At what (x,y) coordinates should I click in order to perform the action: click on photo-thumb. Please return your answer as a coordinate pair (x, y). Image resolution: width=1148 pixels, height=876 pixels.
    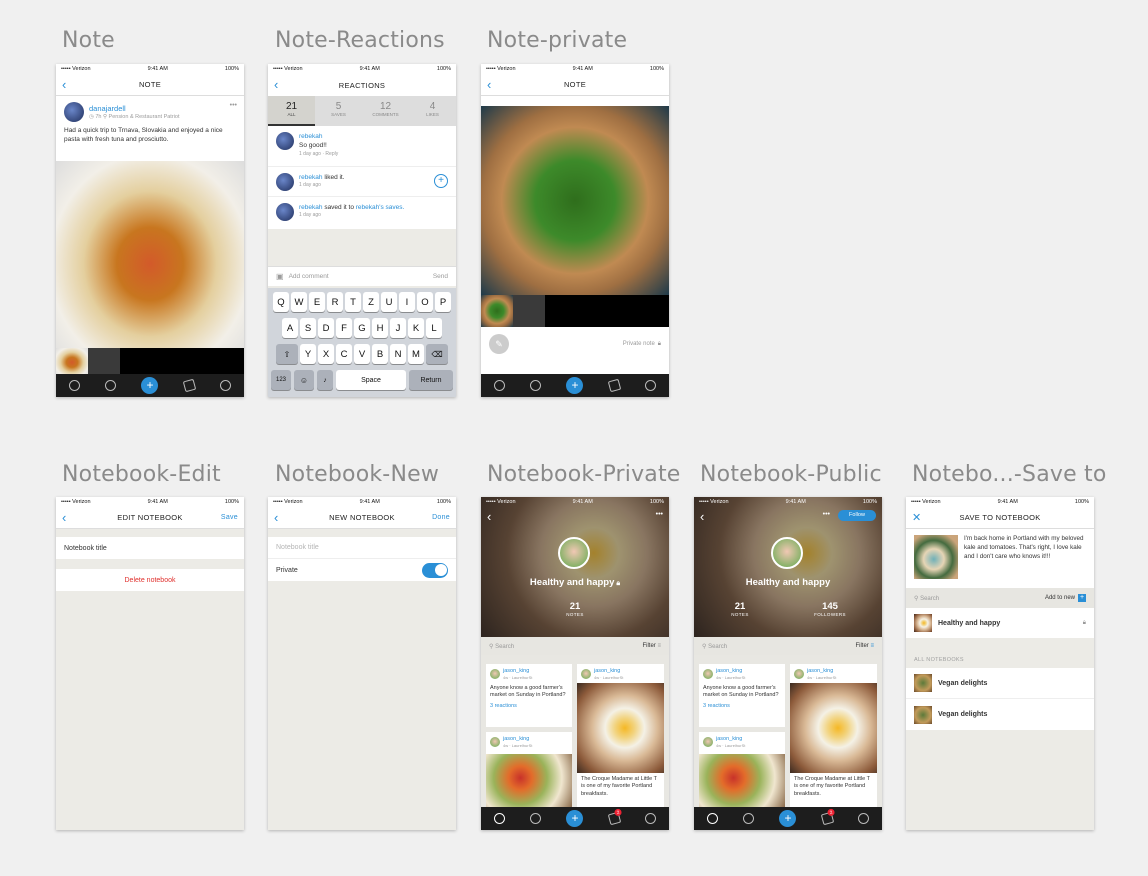
    Looking at the image, I should click on (497, 311).